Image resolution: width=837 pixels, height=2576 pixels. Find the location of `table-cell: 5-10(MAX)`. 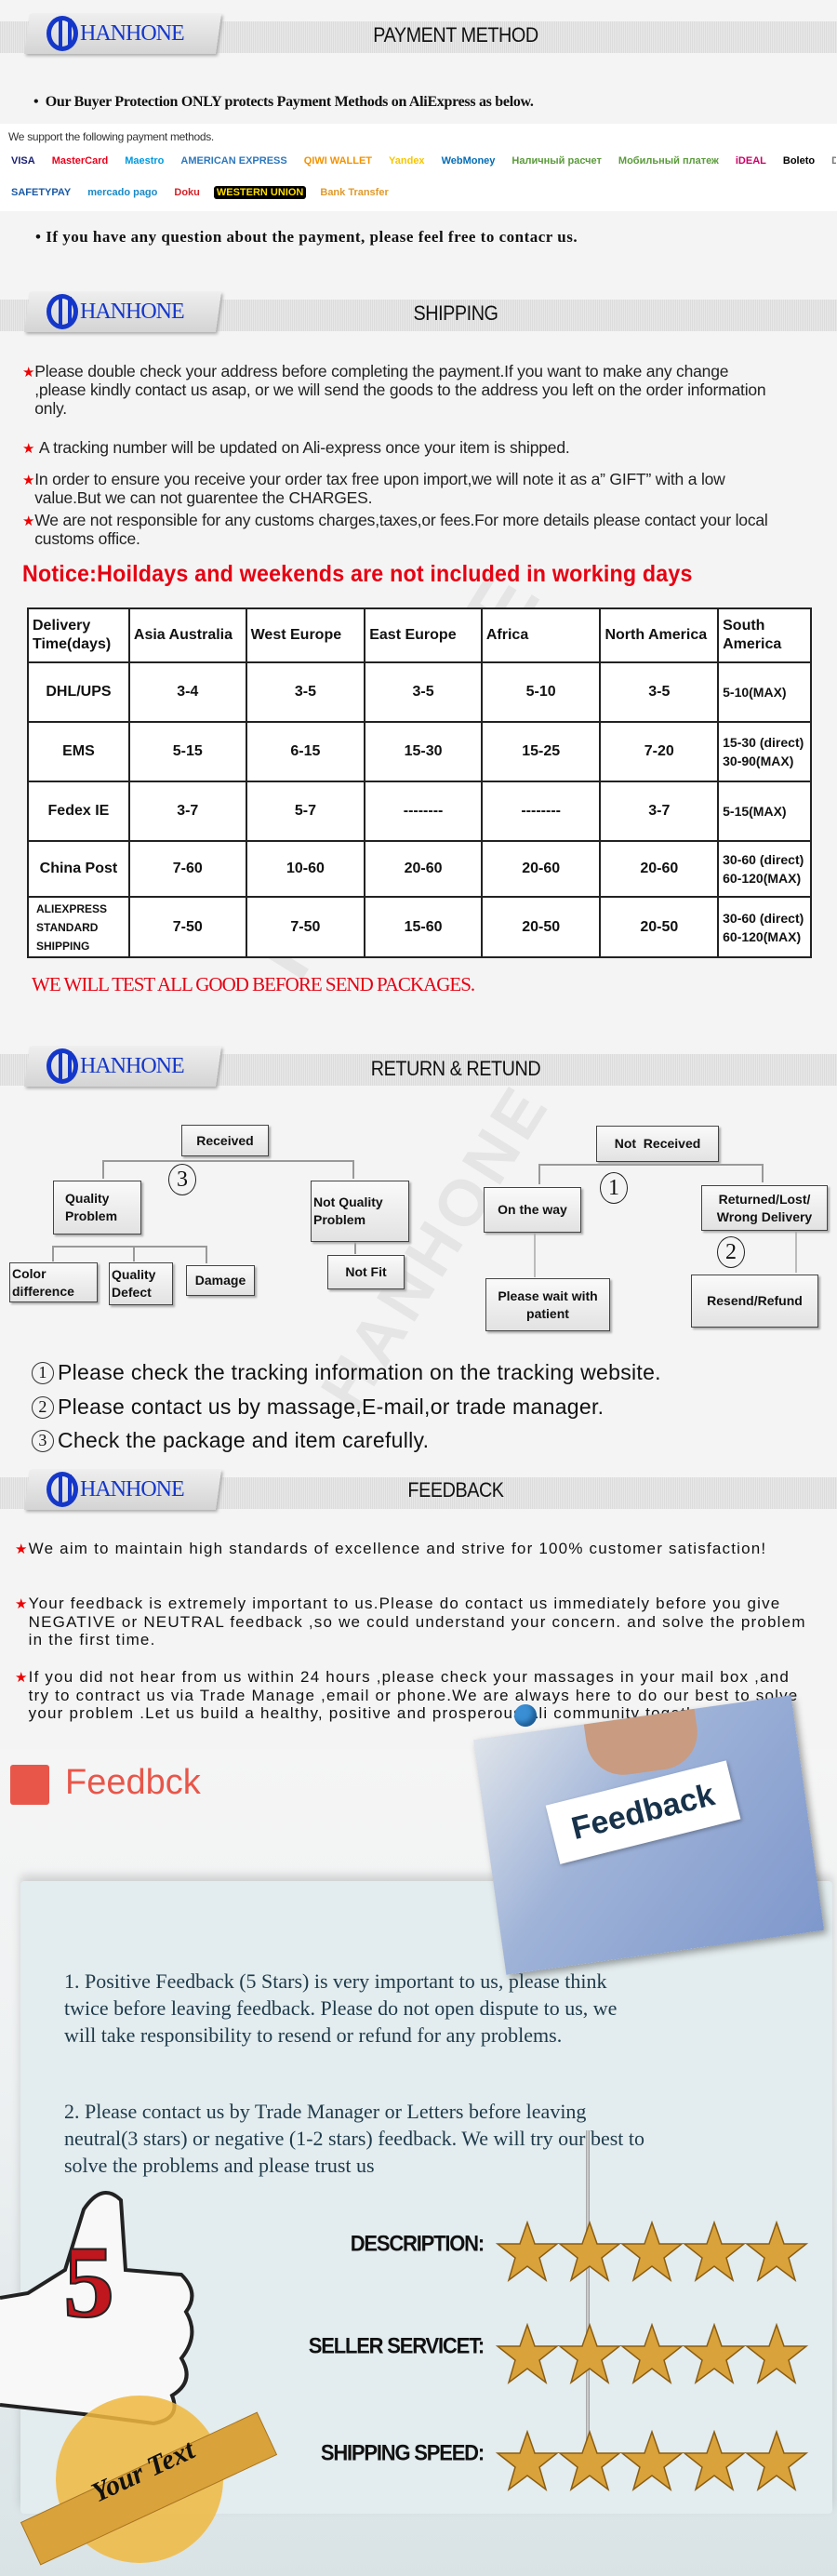

table-cell: 5-10(MAX) is located at coordinates (764, 692).